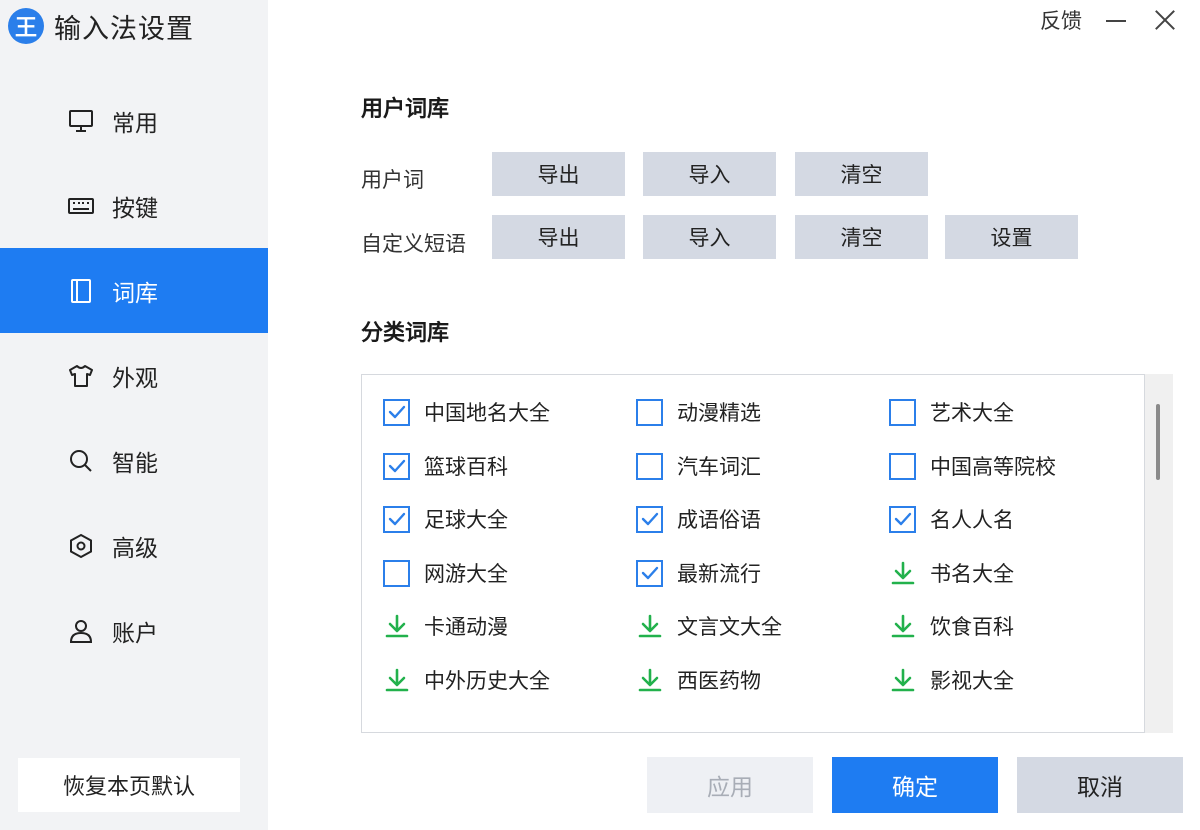  I want to click on sidebar-item-advanced: 高级, so click(134, 545).